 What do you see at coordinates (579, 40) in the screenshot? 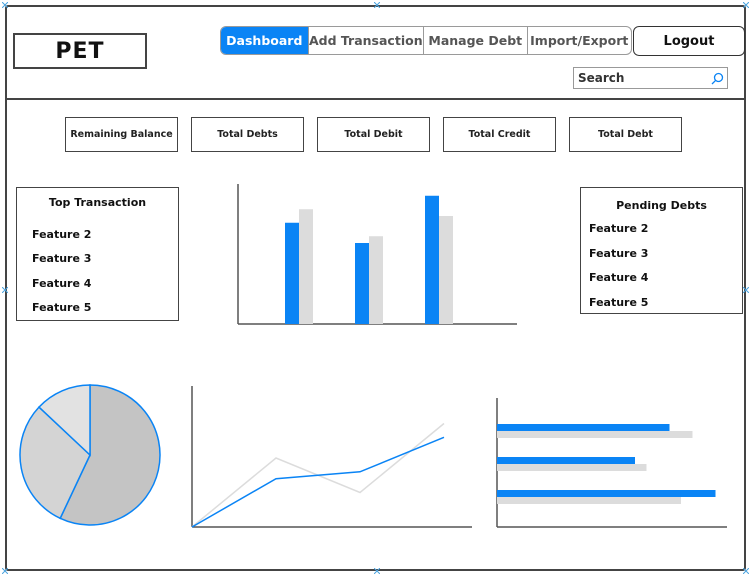
I see `tab-import-export: Import/Export` at bounding box center [579, 40].